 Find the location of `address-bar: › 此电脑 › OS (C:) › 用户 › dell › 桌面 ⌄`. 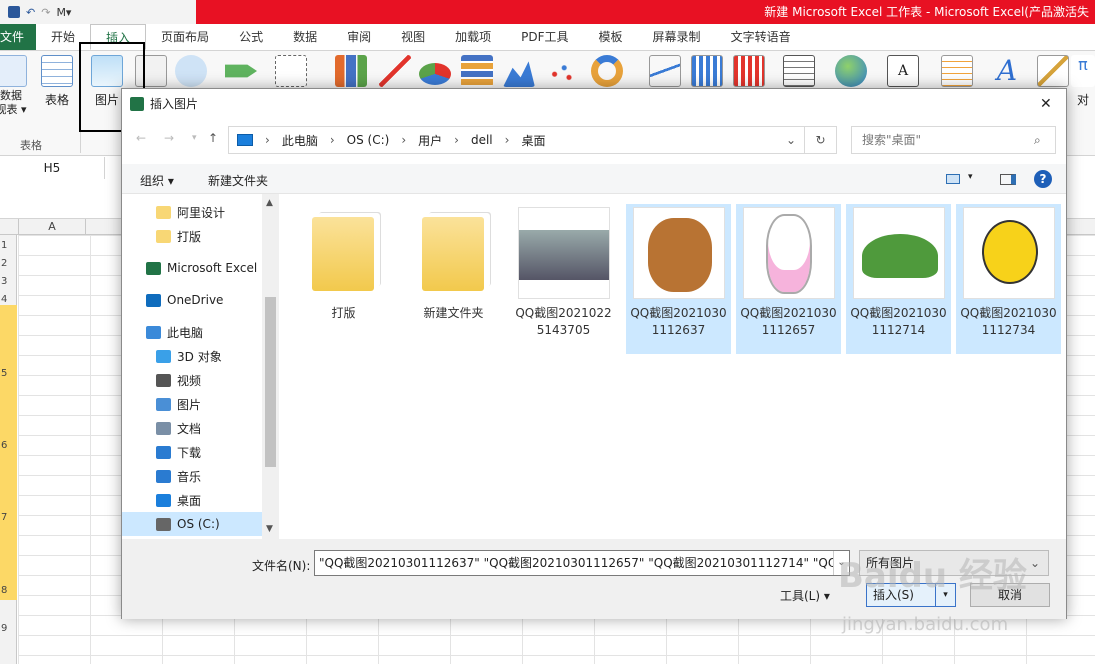

address-bar: › 此电脑 › OS (C:) › 用户 › dell › 桌面 ⌄ is located at coordinates (516, 140).